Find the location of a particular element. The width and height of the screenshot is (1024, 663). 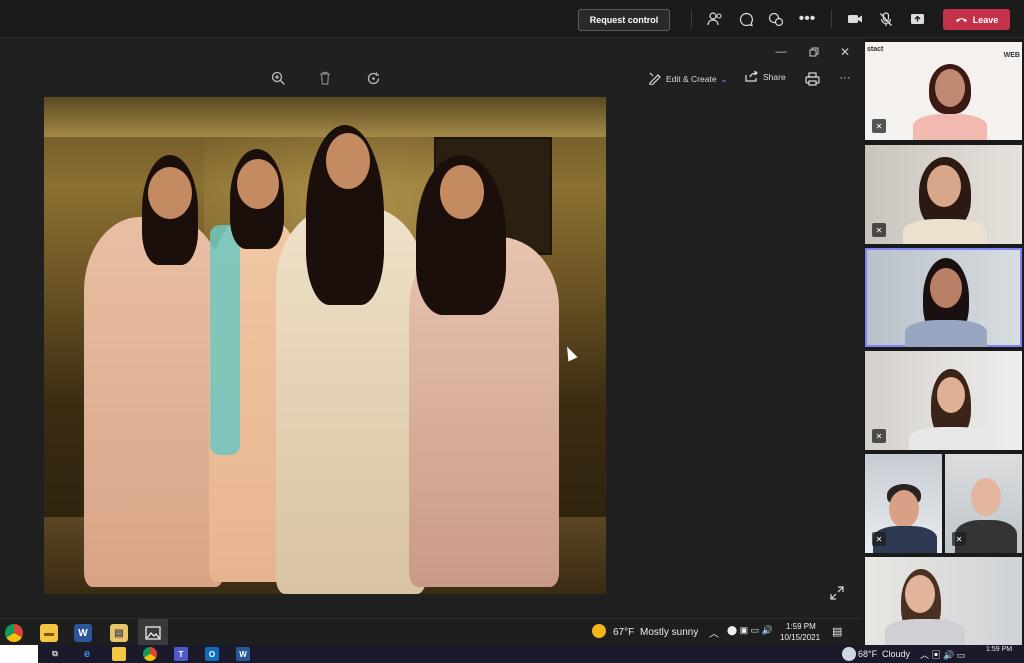

tray-icons: ︿ ▣ 🔊 ▭ is located at coordinates (942, 654).